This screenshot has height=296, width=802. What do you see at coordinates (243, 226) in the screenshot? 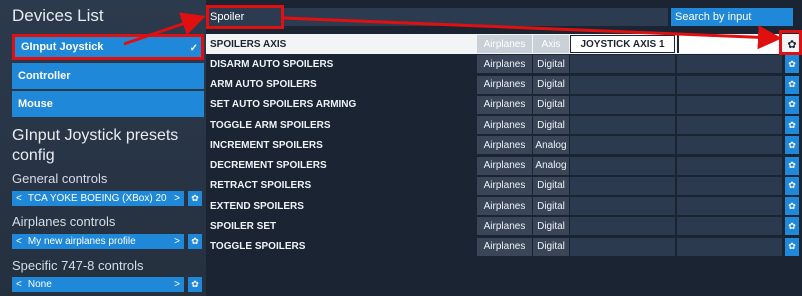
I see `binding-name: SPOILER SET` at bounding box center [243, 226].